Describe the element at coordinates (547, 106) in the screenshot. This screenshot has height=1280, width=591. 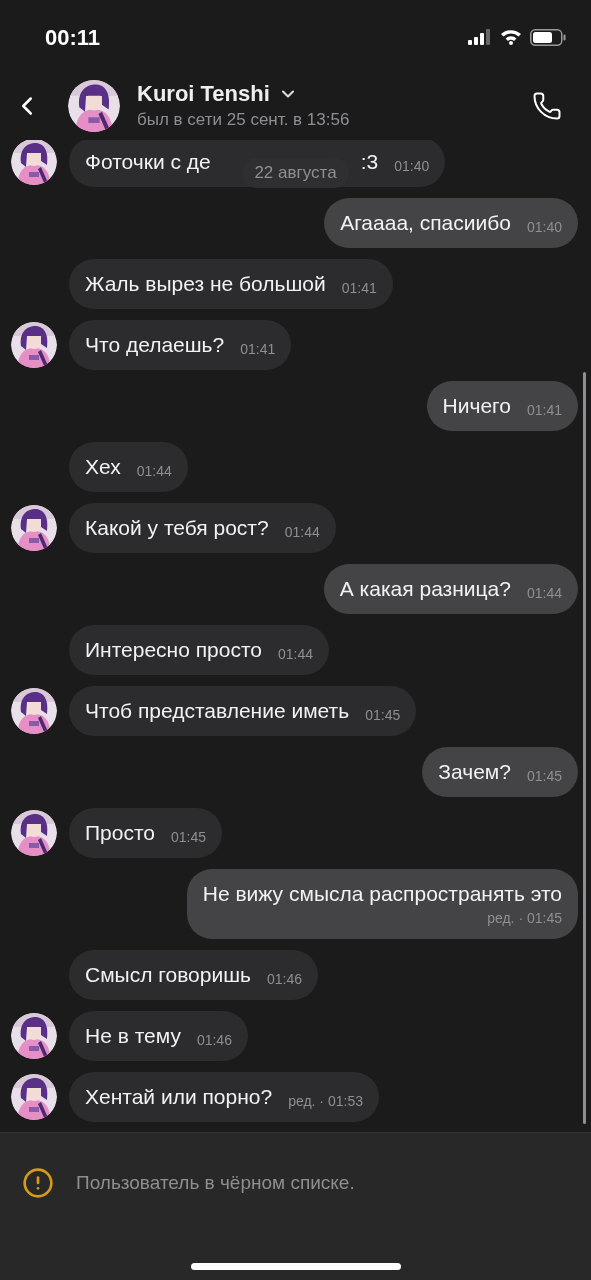
I see `phone-icon` at that location.